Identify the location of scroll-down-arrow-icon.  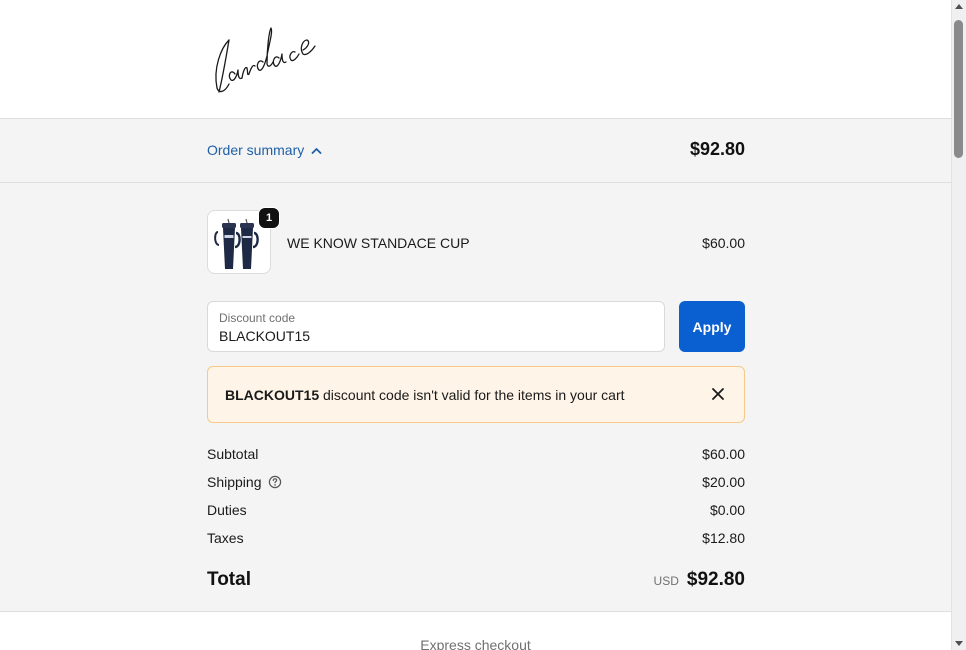
(959, 643).